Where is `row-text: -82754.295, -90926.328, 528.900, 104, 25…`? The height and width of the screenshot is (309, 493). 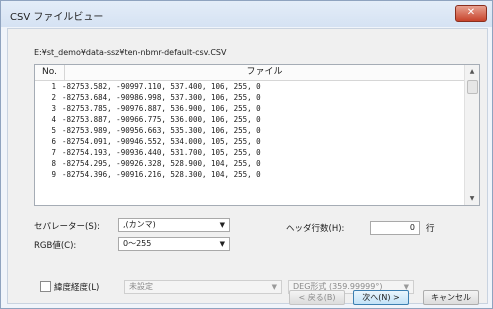
row-text: -82754.295, -90926.328, 528.900, 104, 25… is located at coordinates (161, 163).